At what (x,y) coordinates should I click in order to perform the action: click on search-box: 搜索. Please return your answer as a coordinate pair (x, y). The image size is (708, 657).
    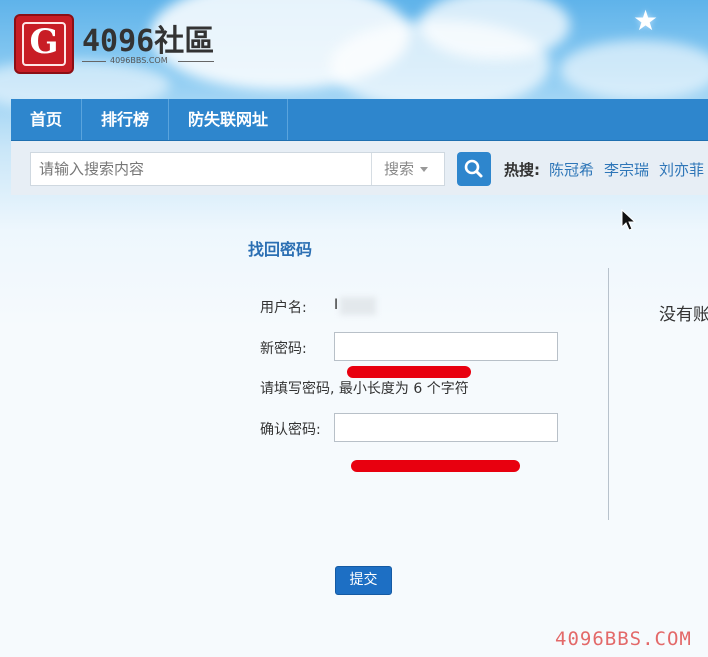
    Looking at the image, I should click on (237, 169).